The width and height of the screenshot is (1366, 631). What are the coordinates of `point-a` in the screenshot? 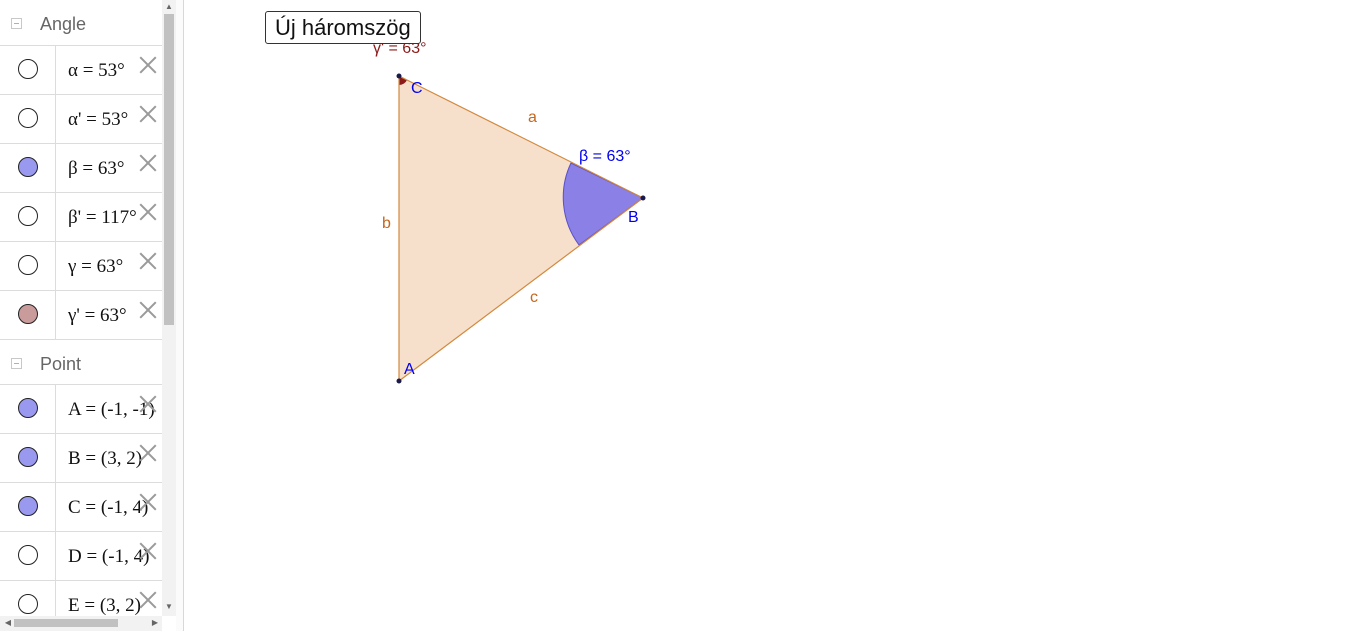 It's located at (399, 381).